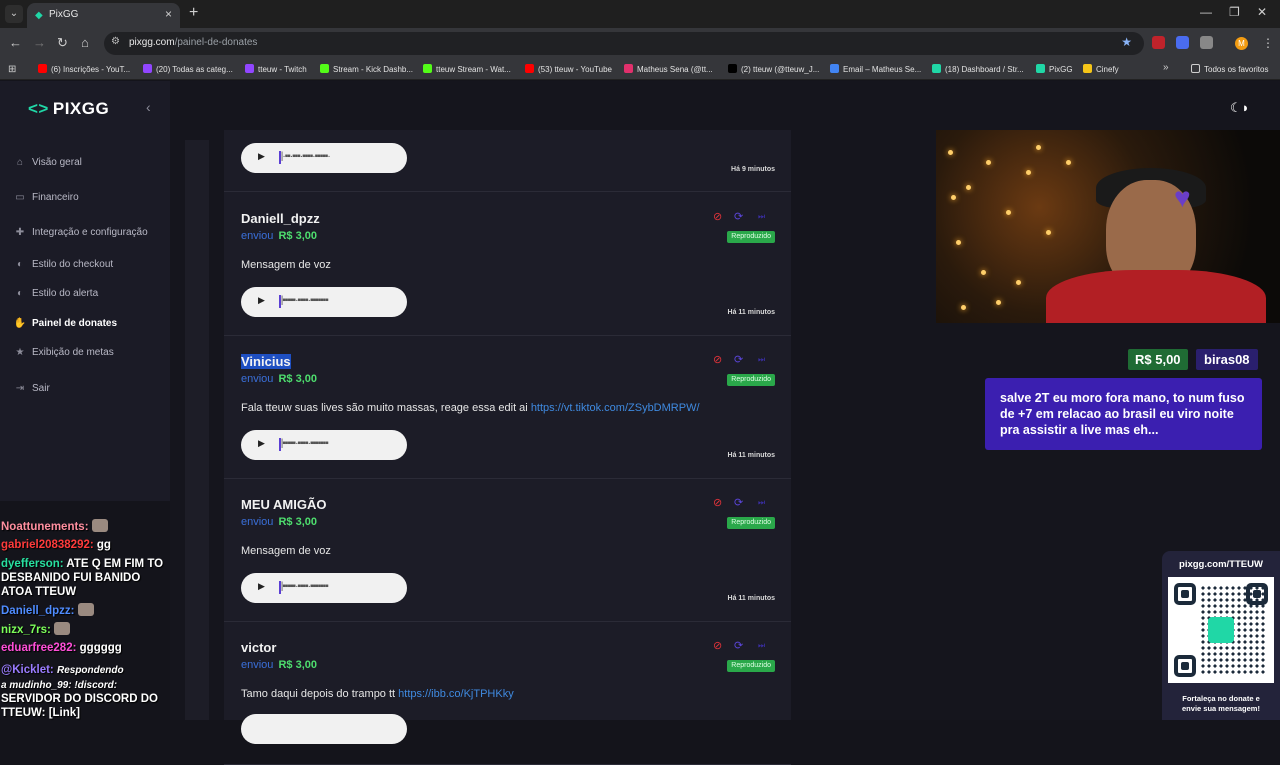 The image size is (1280, 765). Describe the element at coordinates (85, 42) in the screenshot. I see `home-icon: ⌂` at that location.